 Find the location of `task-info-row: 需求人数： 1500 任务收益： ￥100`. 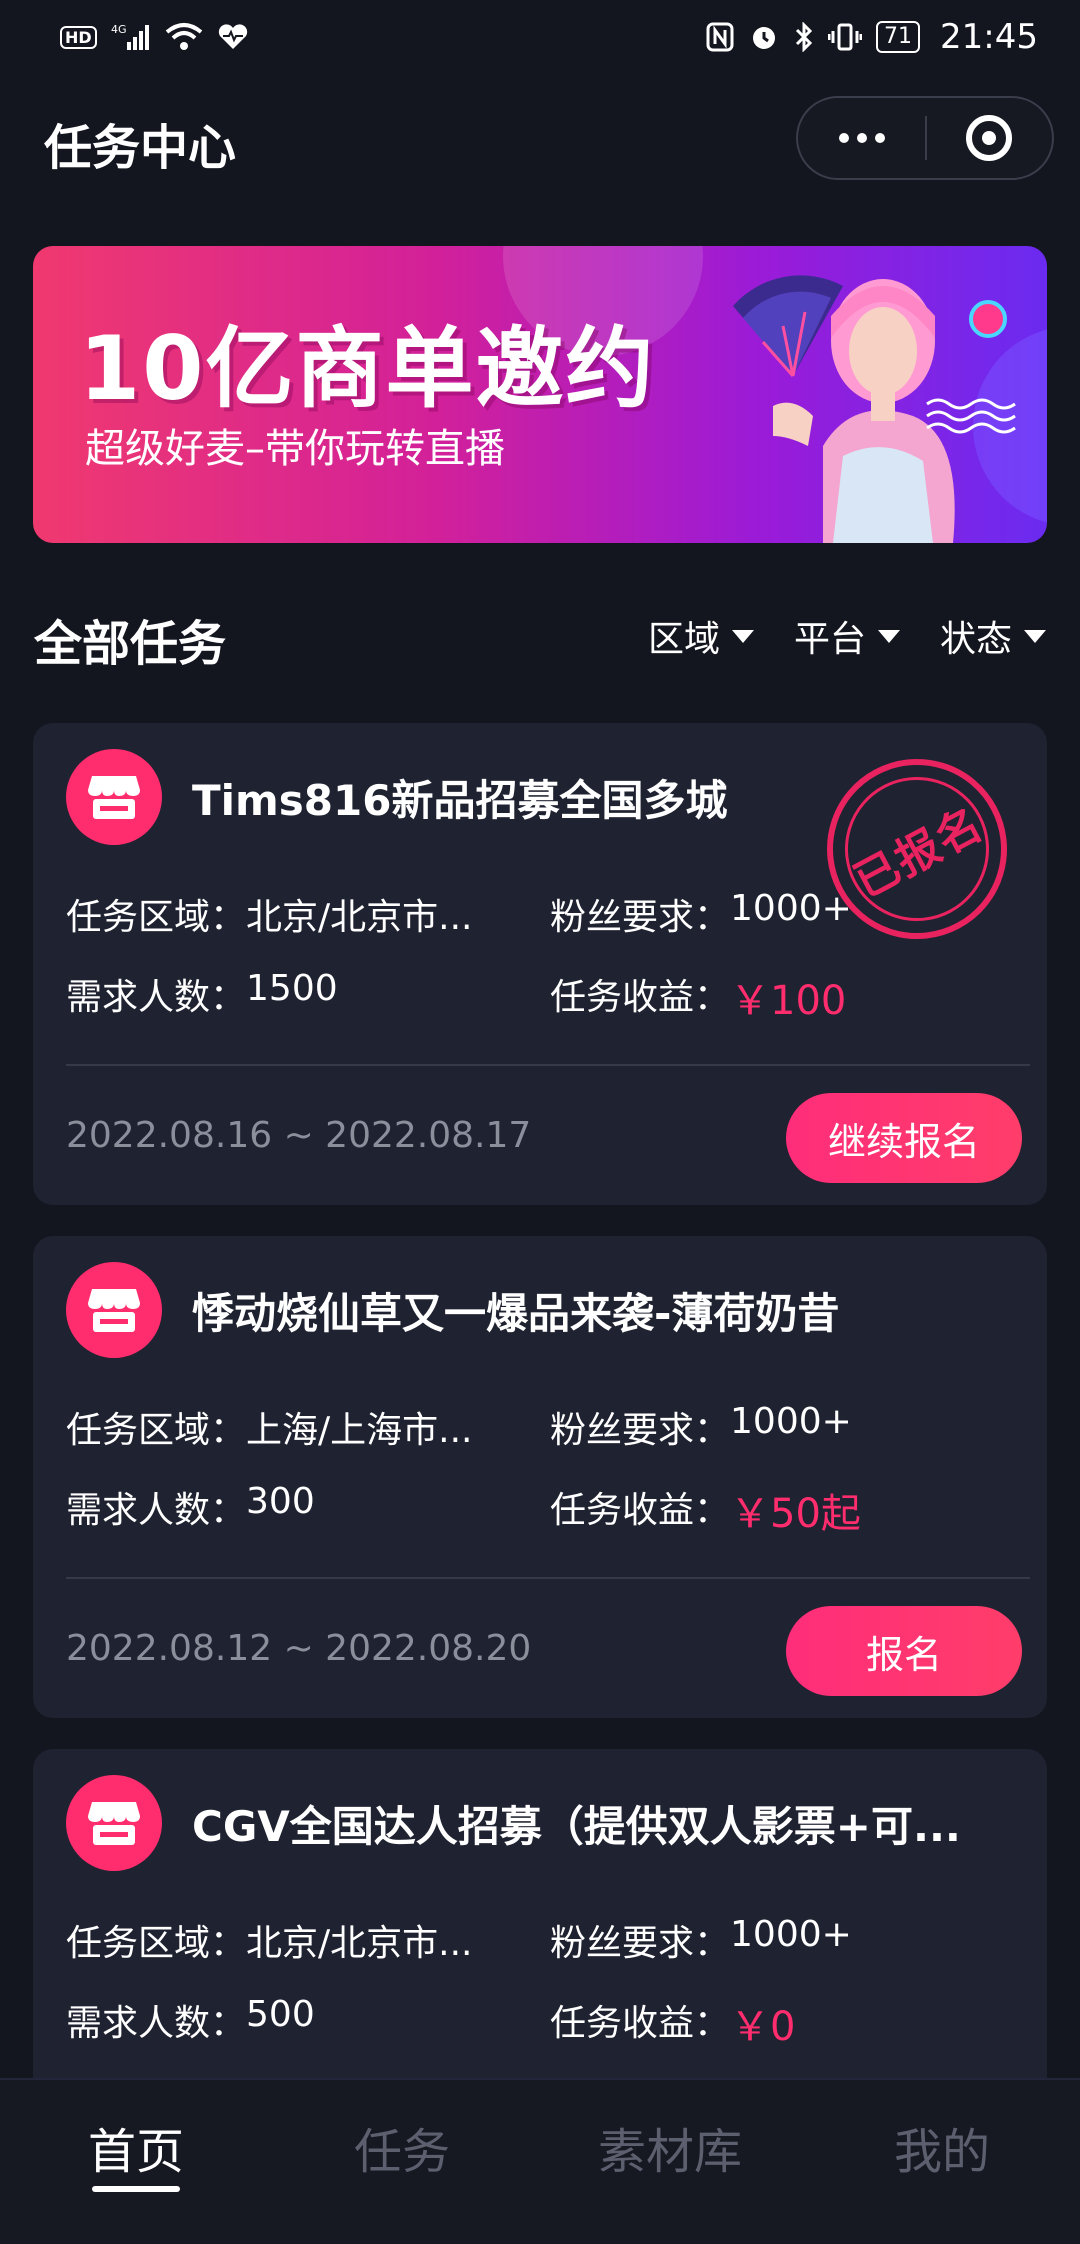

task-info-row: 需求人数： 1500 任务收益： ￥100 is located at coordinates (538, 997).